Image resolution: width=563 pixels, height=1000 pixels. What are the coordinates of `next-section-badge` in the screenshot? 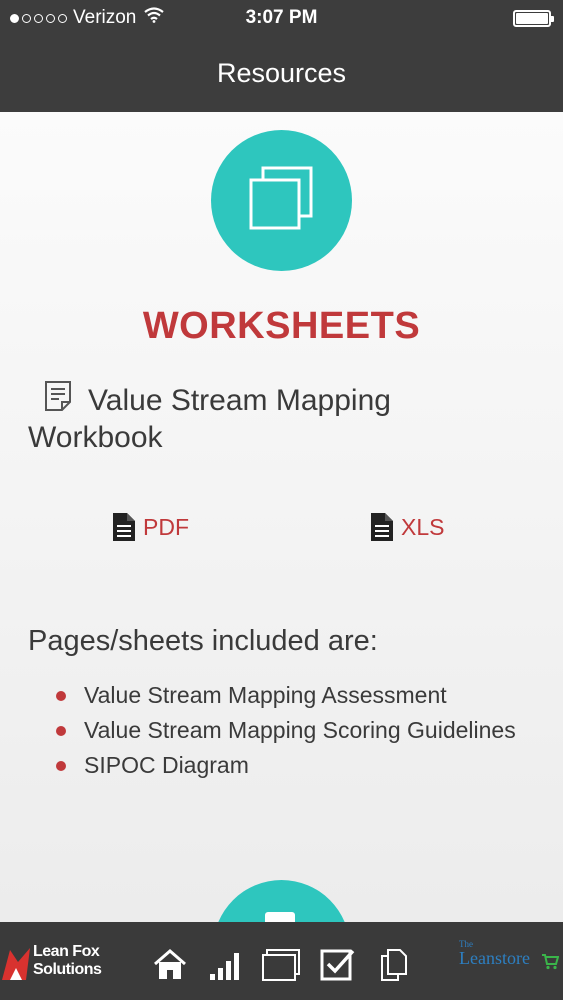 It's located at (281, 901).